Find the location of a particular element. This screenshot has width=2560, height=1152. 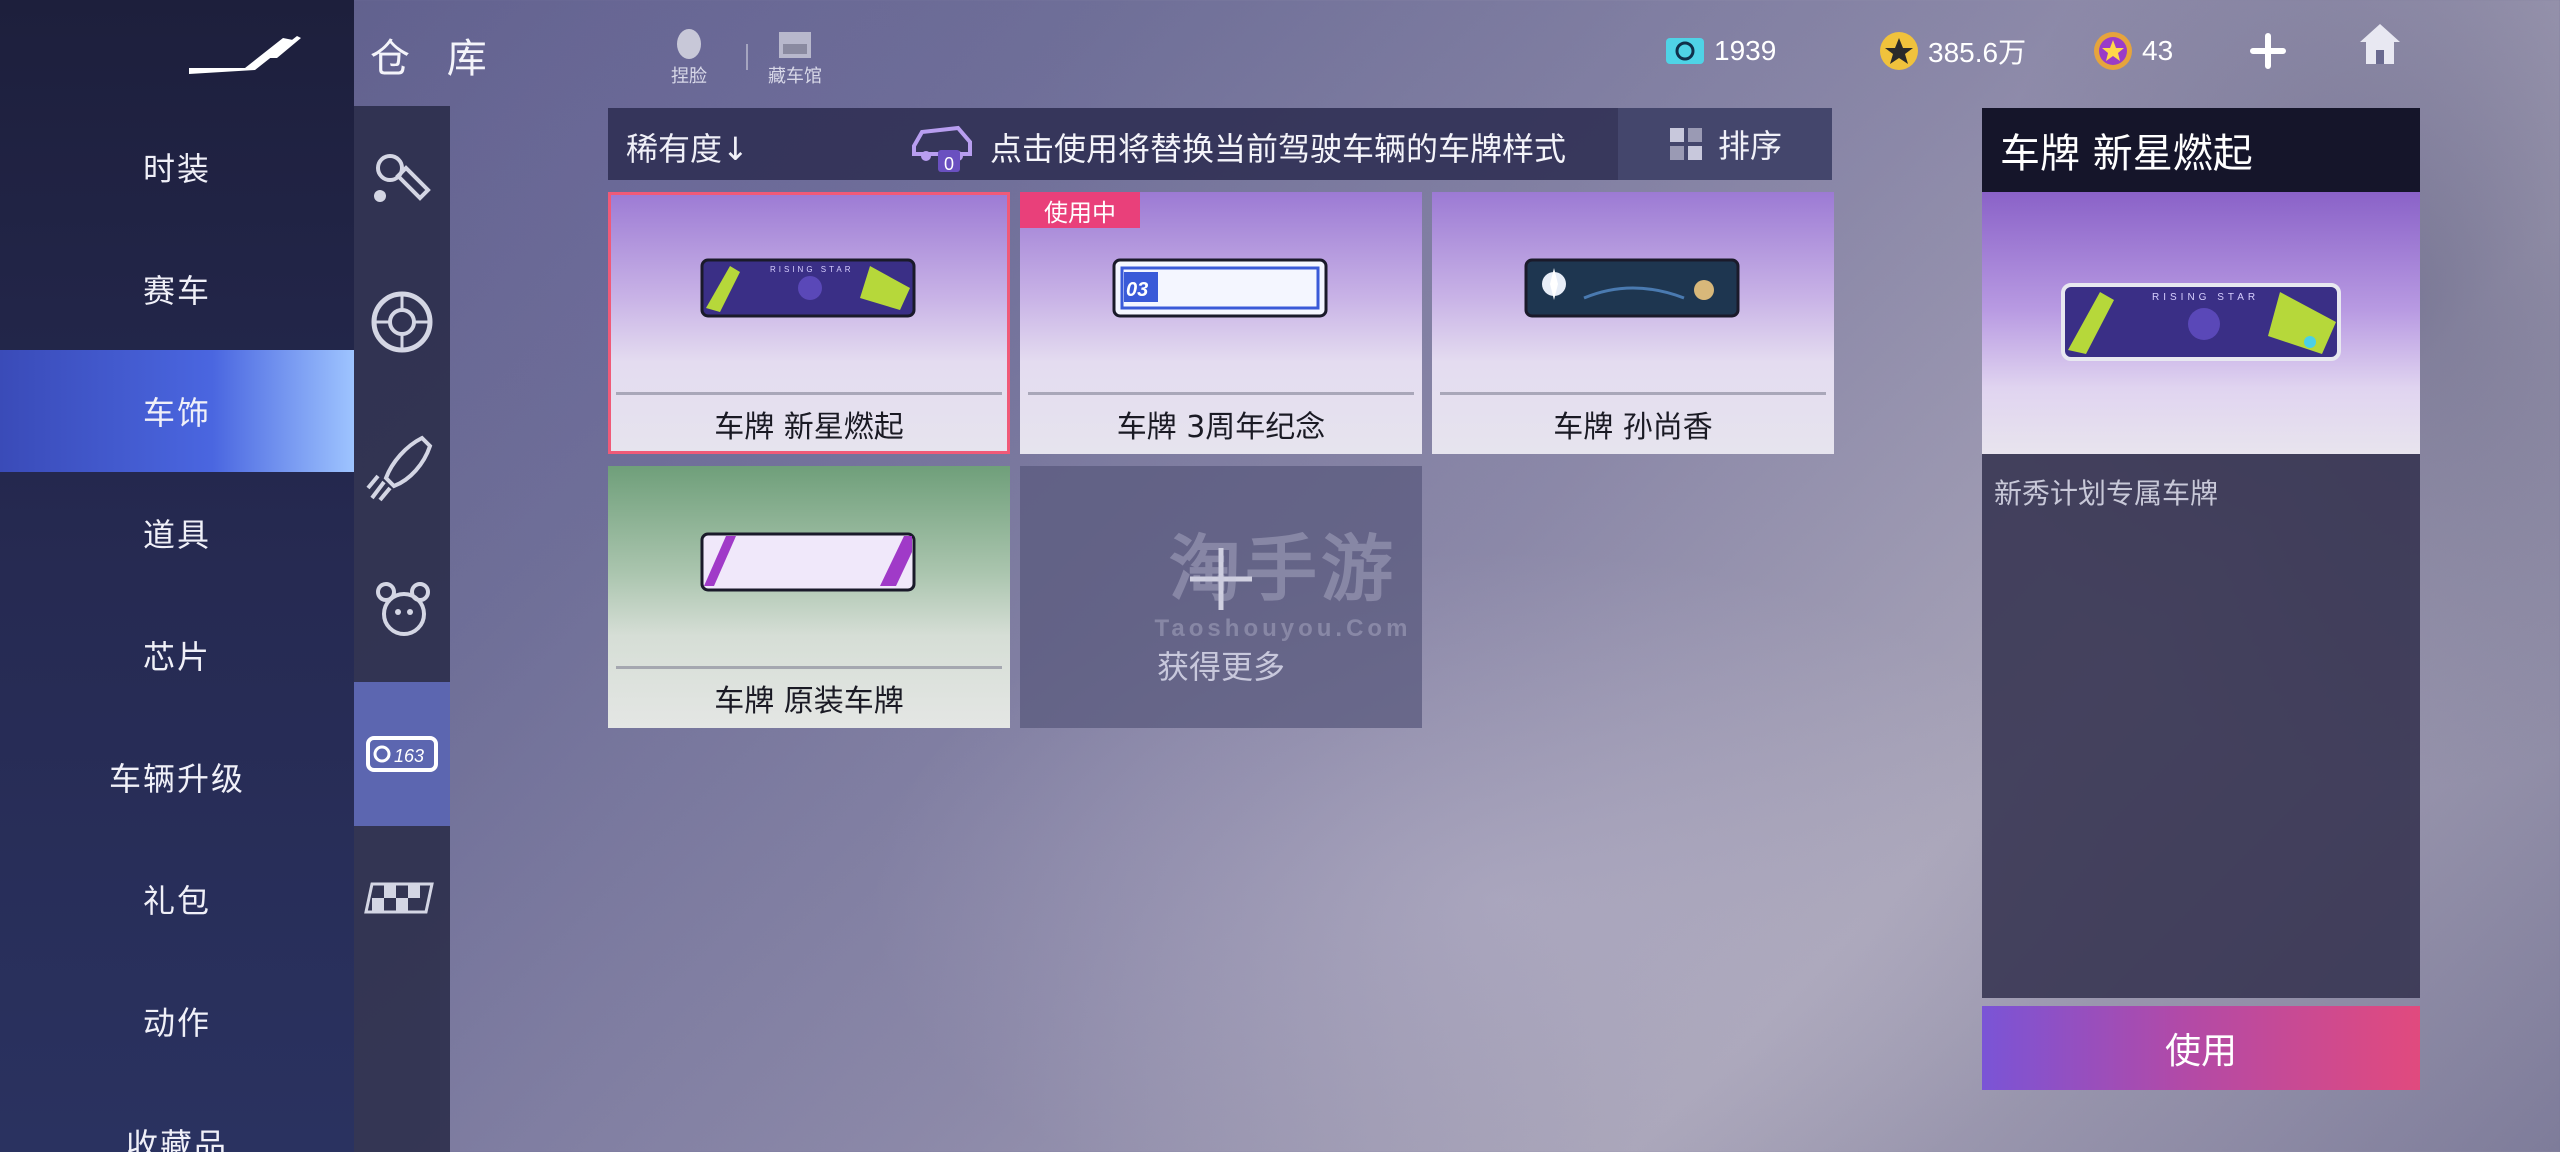

subnav-boost is located at coordinates (402, 466).